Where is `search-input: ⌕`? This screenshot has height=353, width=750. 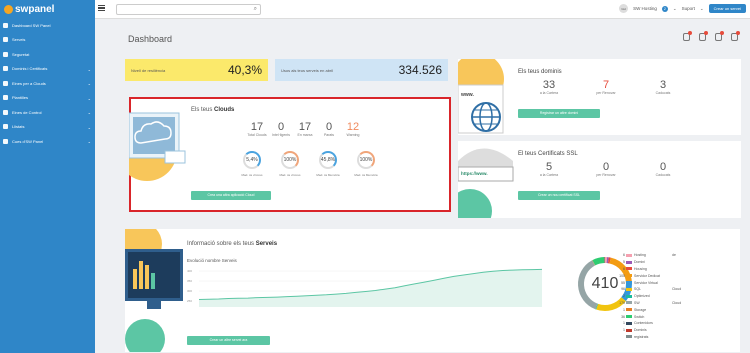
search-input: ⌕ is located at coordinates (188, 9).